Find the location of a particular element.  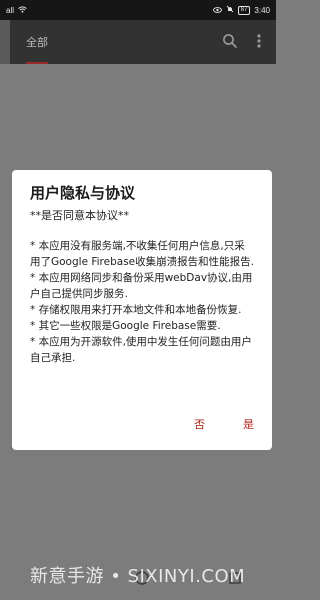

tab-indicator is located at coordinates (37, 63).